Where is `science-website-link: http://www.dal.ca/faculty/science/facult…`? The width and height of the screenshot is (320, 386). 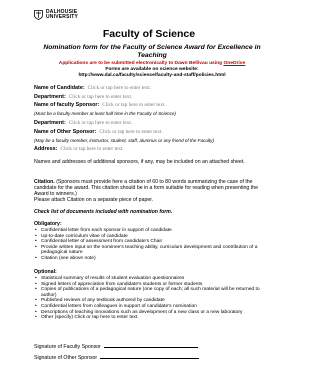
science-website-link: http://www.dal.ca/faculty/science/facult… is located at coordinates (152, 76).